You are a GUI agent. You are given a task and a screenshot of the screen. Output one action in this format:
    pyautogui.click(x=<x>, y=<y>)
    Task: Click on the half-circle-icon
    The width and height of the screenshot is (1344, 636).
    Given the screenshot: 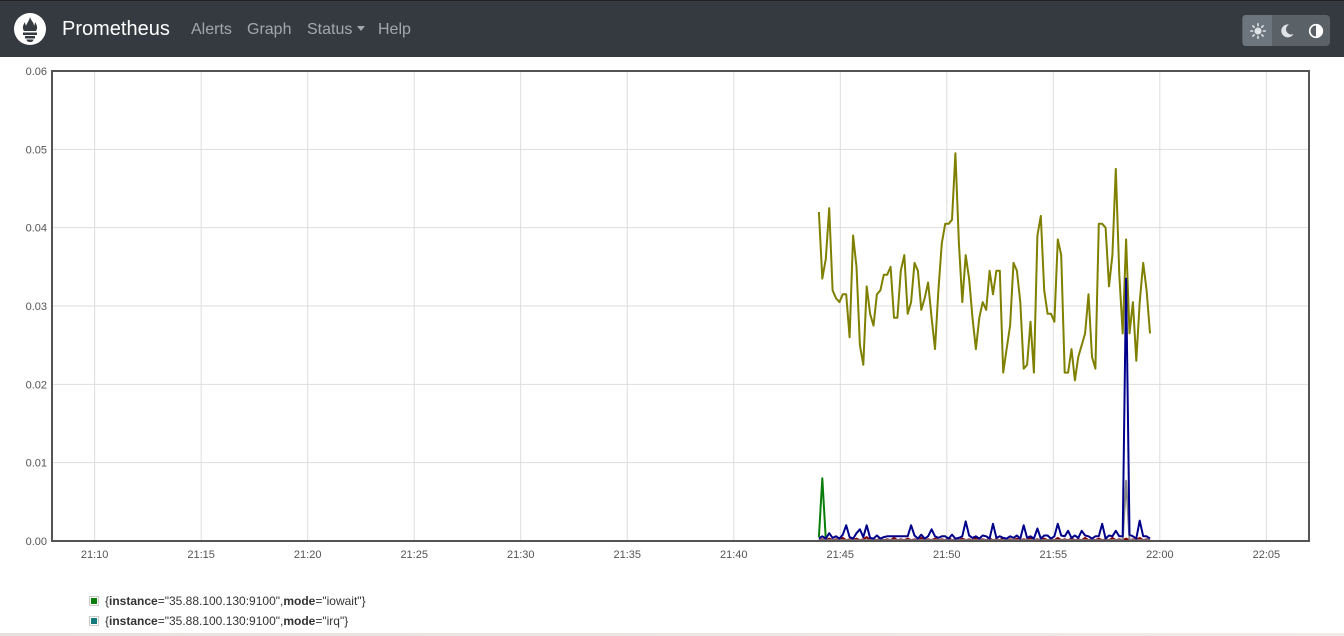 What is the action you would take?
    pyautogui.click(x=1315, y=30)
    